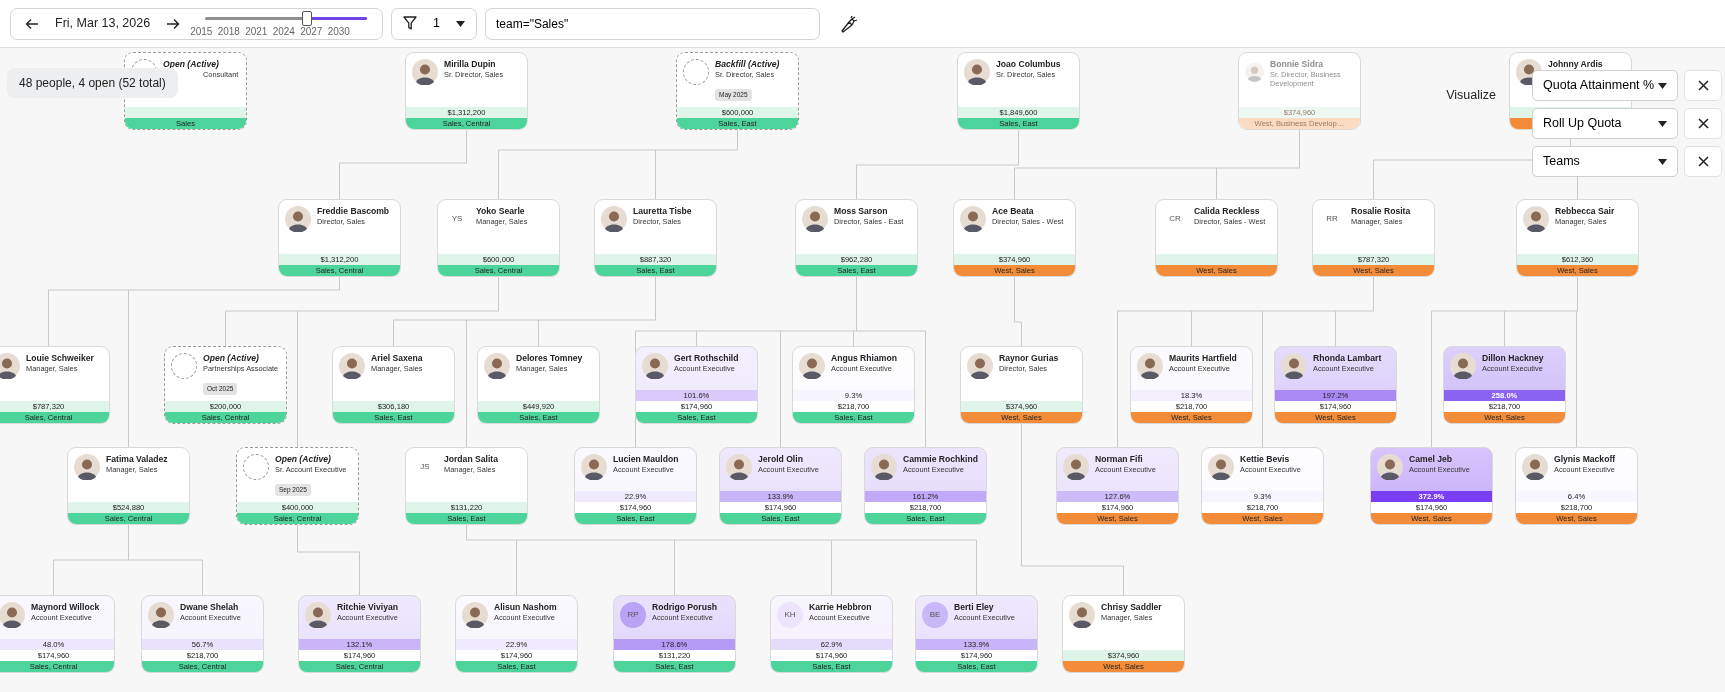 Image resolution: width=1725 pixels, height=692 pixels. Describe the element at coordinates (633, 615) in the screenshot. I see `avatar-initials: RP` at that location.